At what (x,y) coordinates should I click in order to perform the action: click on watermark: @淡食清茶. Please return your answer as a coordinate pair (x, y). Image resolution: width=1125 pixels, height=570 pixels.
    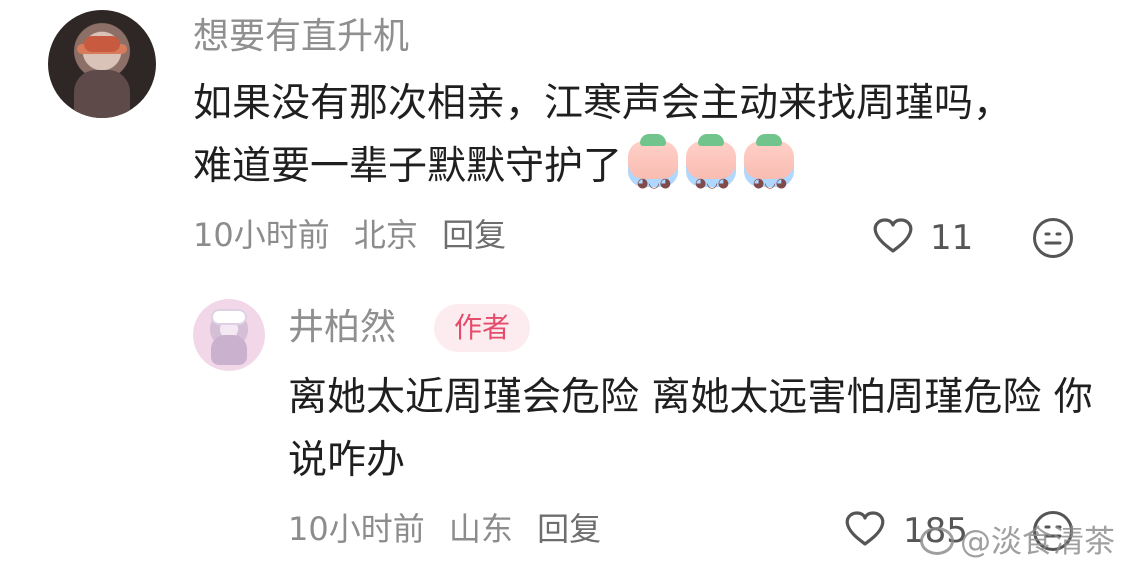
    Looking at the image, I should click on (1017, 542).